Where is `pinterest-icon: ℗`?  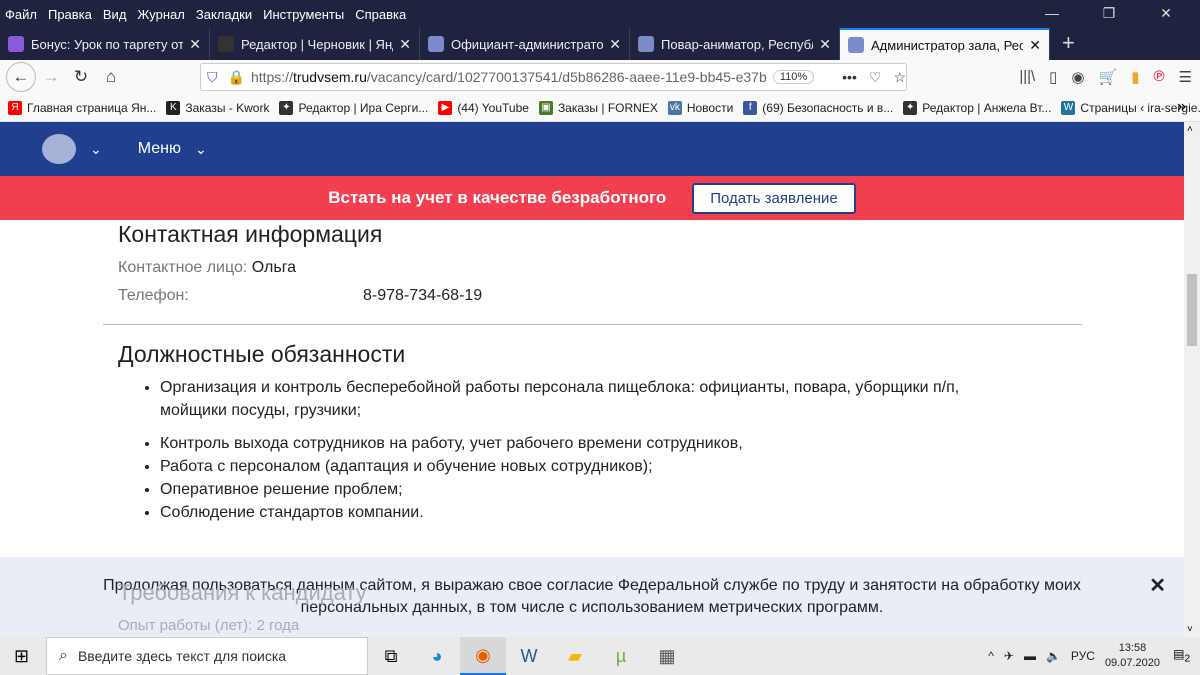
pinterest-icon: ℗ is located at coordinates (1158, 77).